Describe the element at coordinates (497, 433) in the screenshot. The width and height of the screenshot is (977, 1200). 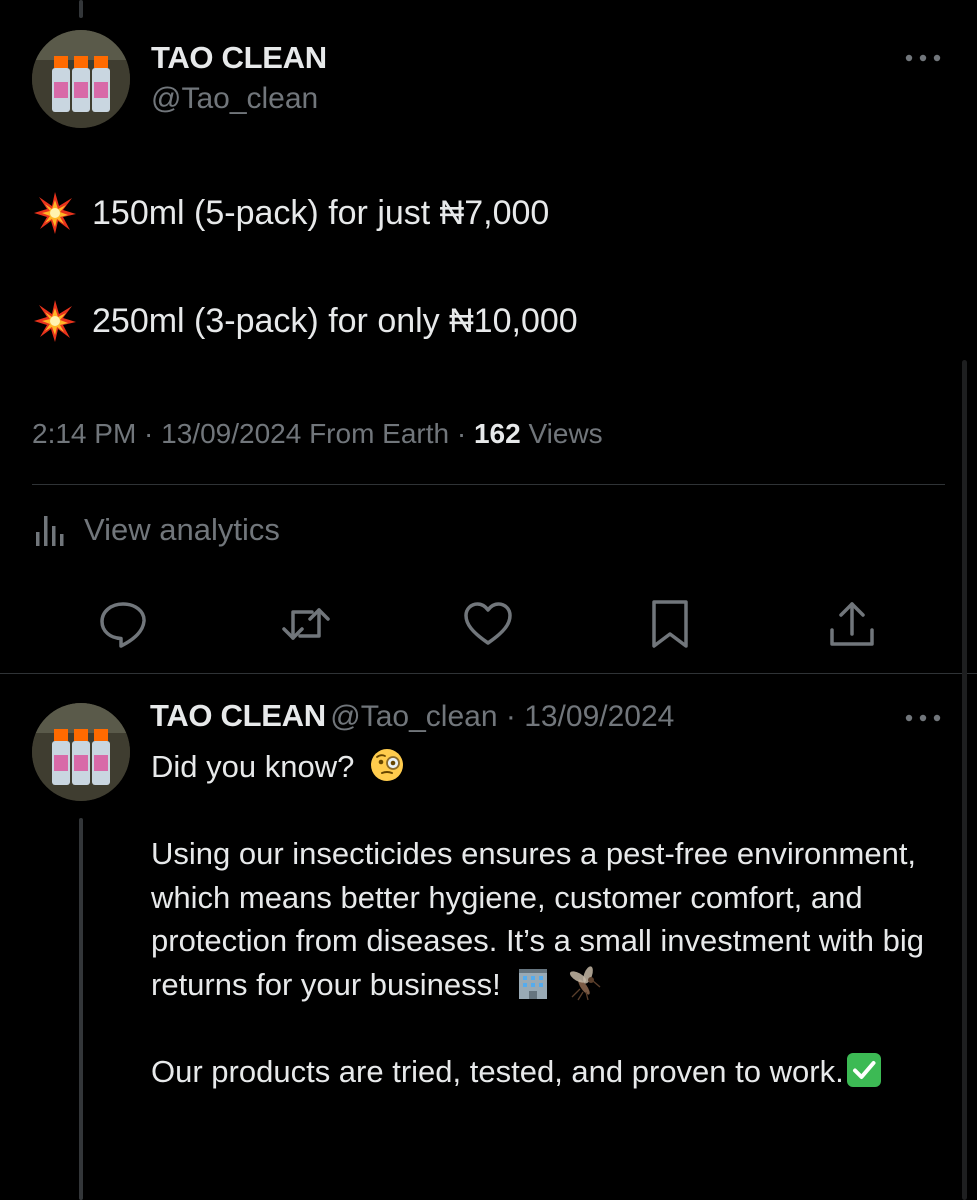
I see `views-count: 162` at that location.